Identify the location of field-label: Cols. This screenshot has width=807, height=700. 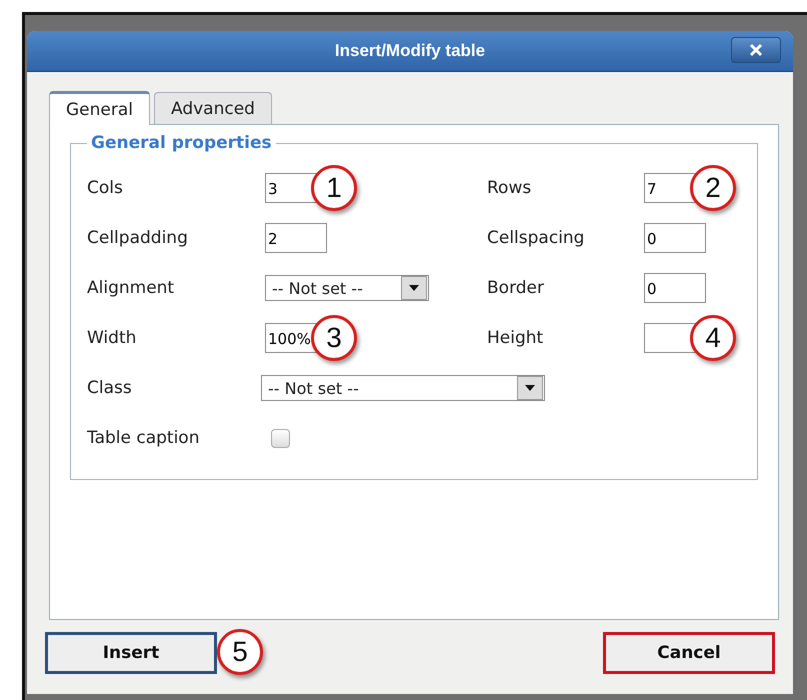
(105, 188).